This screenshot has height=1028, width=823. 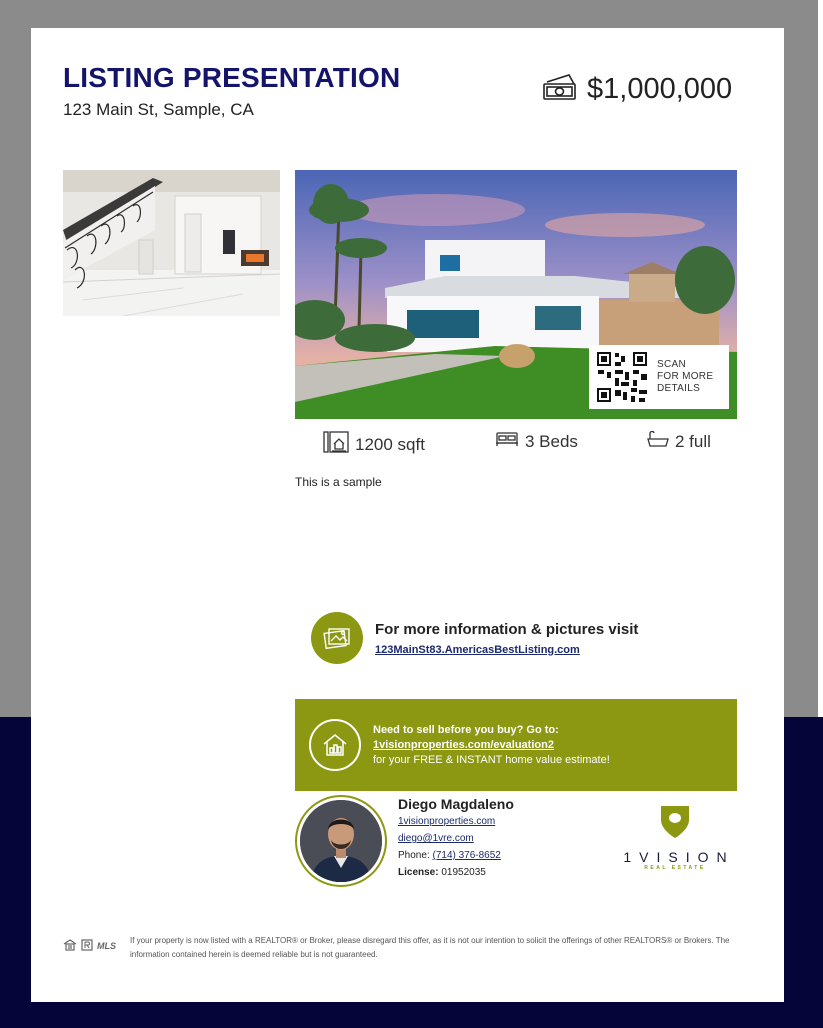 What do you see at coordinates (622, 377) in the screenshot?
I see `qr-code` at bounding box center [622, 377].